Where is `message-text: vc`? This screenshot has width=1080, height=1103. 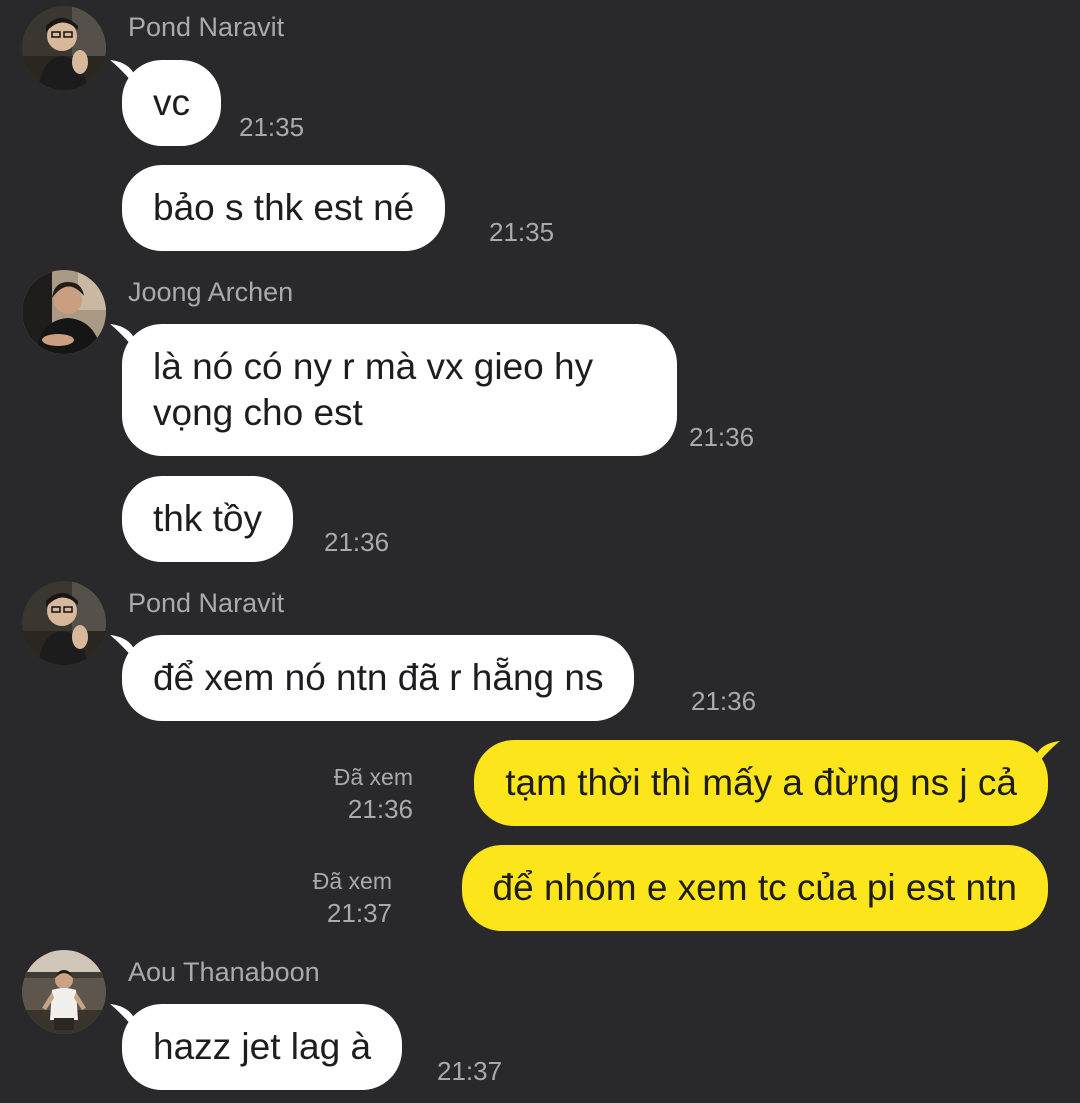
message-text: vc is located at coordinates (171, 102).